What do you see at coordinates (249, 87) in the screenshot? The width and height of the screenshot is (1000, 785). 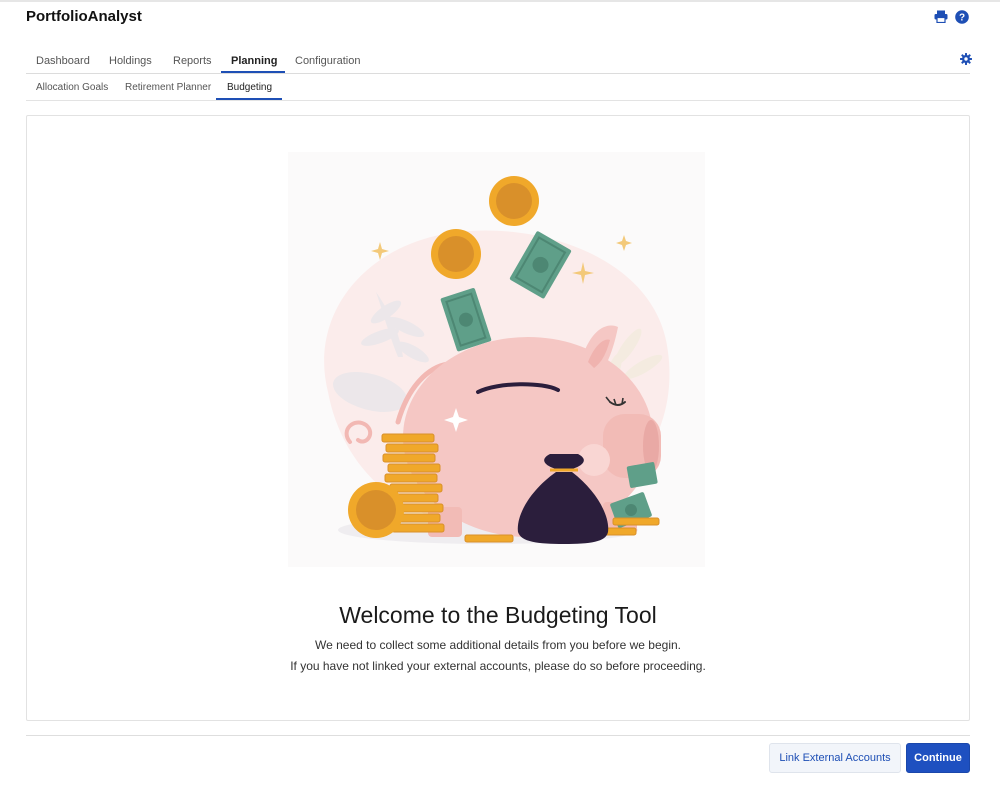 I see `subtab-budgeting: Budgeting` at bounding box center [249, 87].